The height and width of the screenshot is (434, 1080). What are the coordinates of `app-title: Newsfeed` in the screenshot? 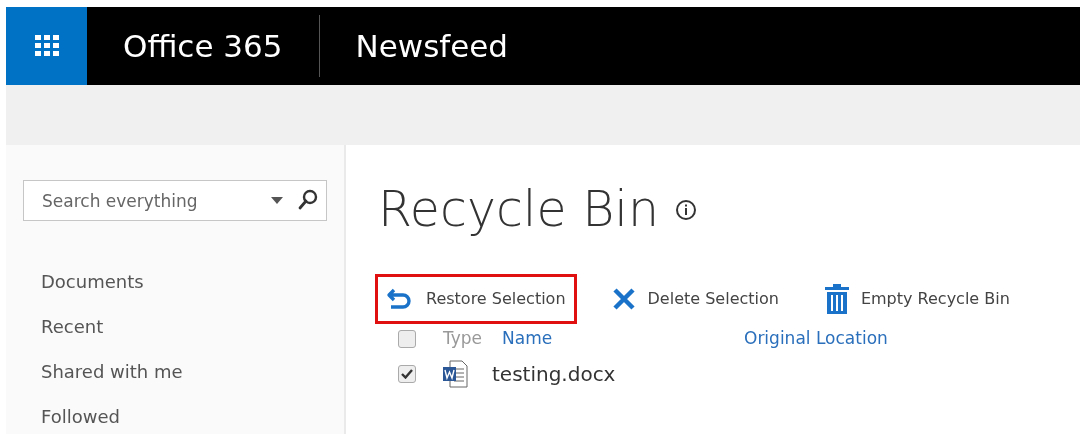 It's located at (432, 46).